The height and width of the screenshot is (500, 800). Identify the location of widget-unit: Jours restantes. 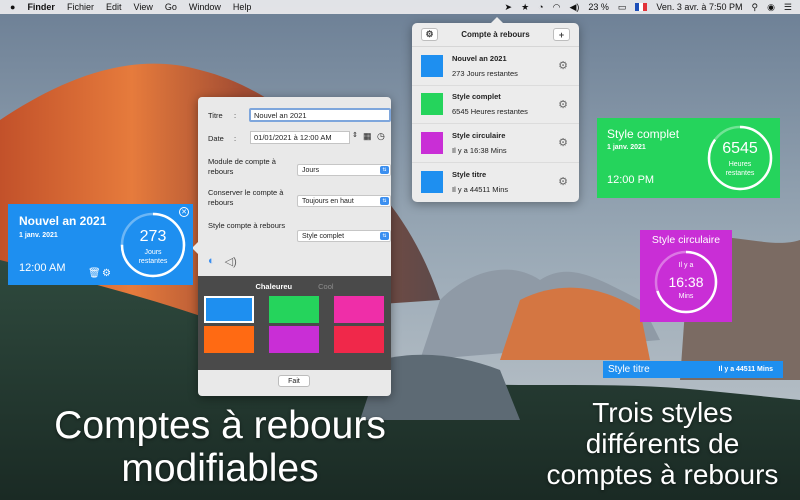
(153, 257).